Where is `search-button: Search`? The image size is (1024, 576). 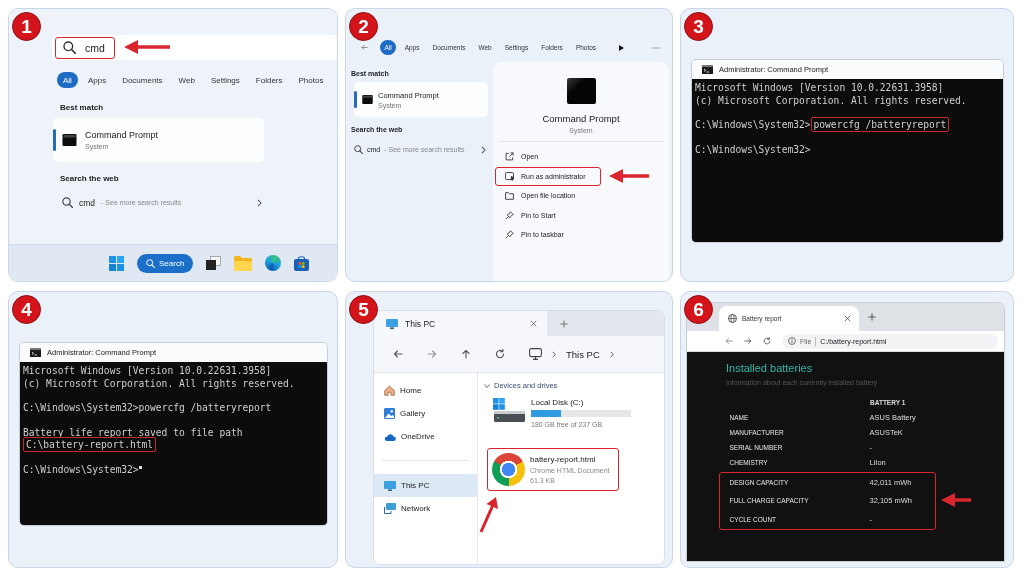 search-button: Search is located at coordinates (165, 263).